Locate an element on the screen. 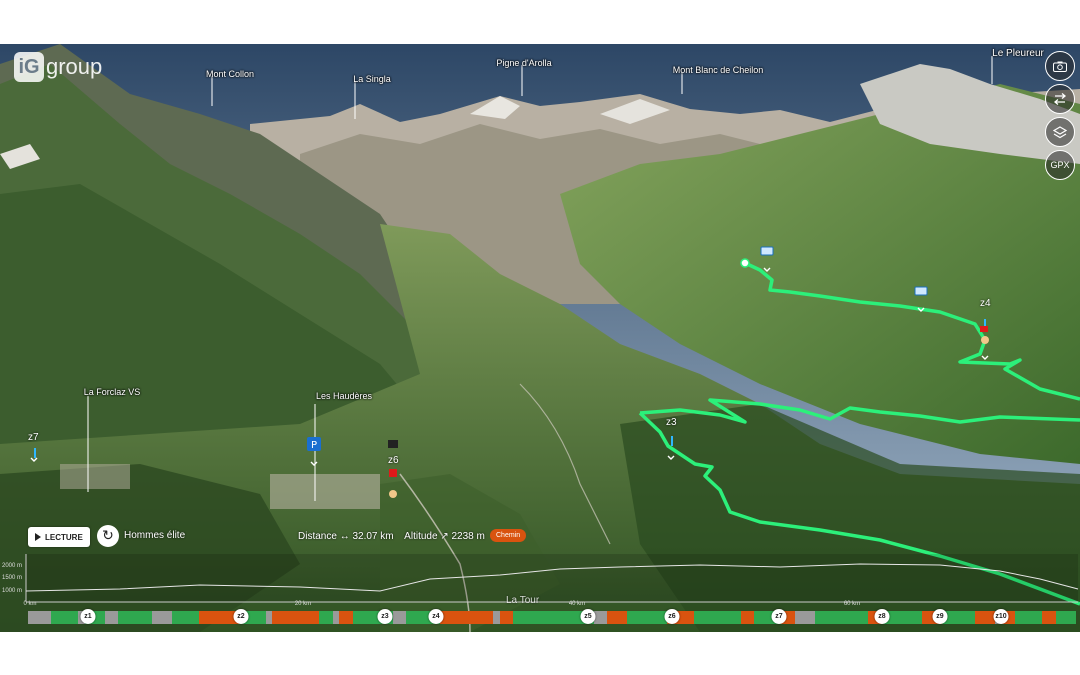  km-tick: 60 km is located at coordinates (852, 604).